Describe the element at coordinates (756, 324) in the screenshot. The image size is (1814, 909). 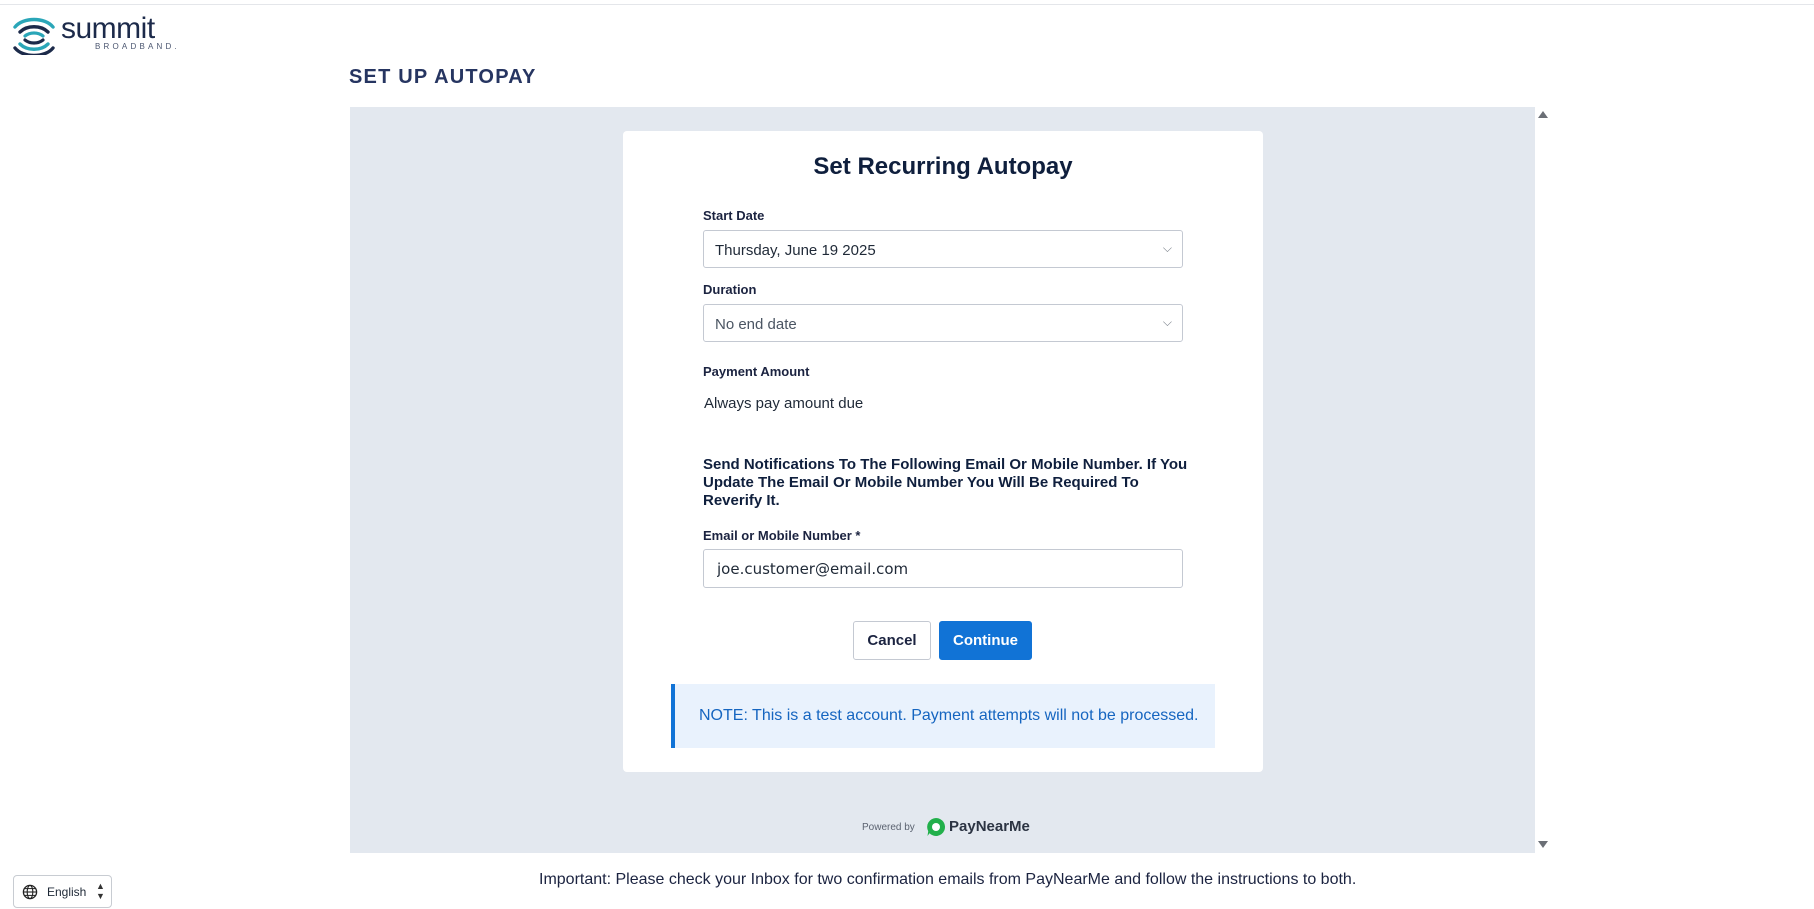
I see `duration-value: No end date` at that location.